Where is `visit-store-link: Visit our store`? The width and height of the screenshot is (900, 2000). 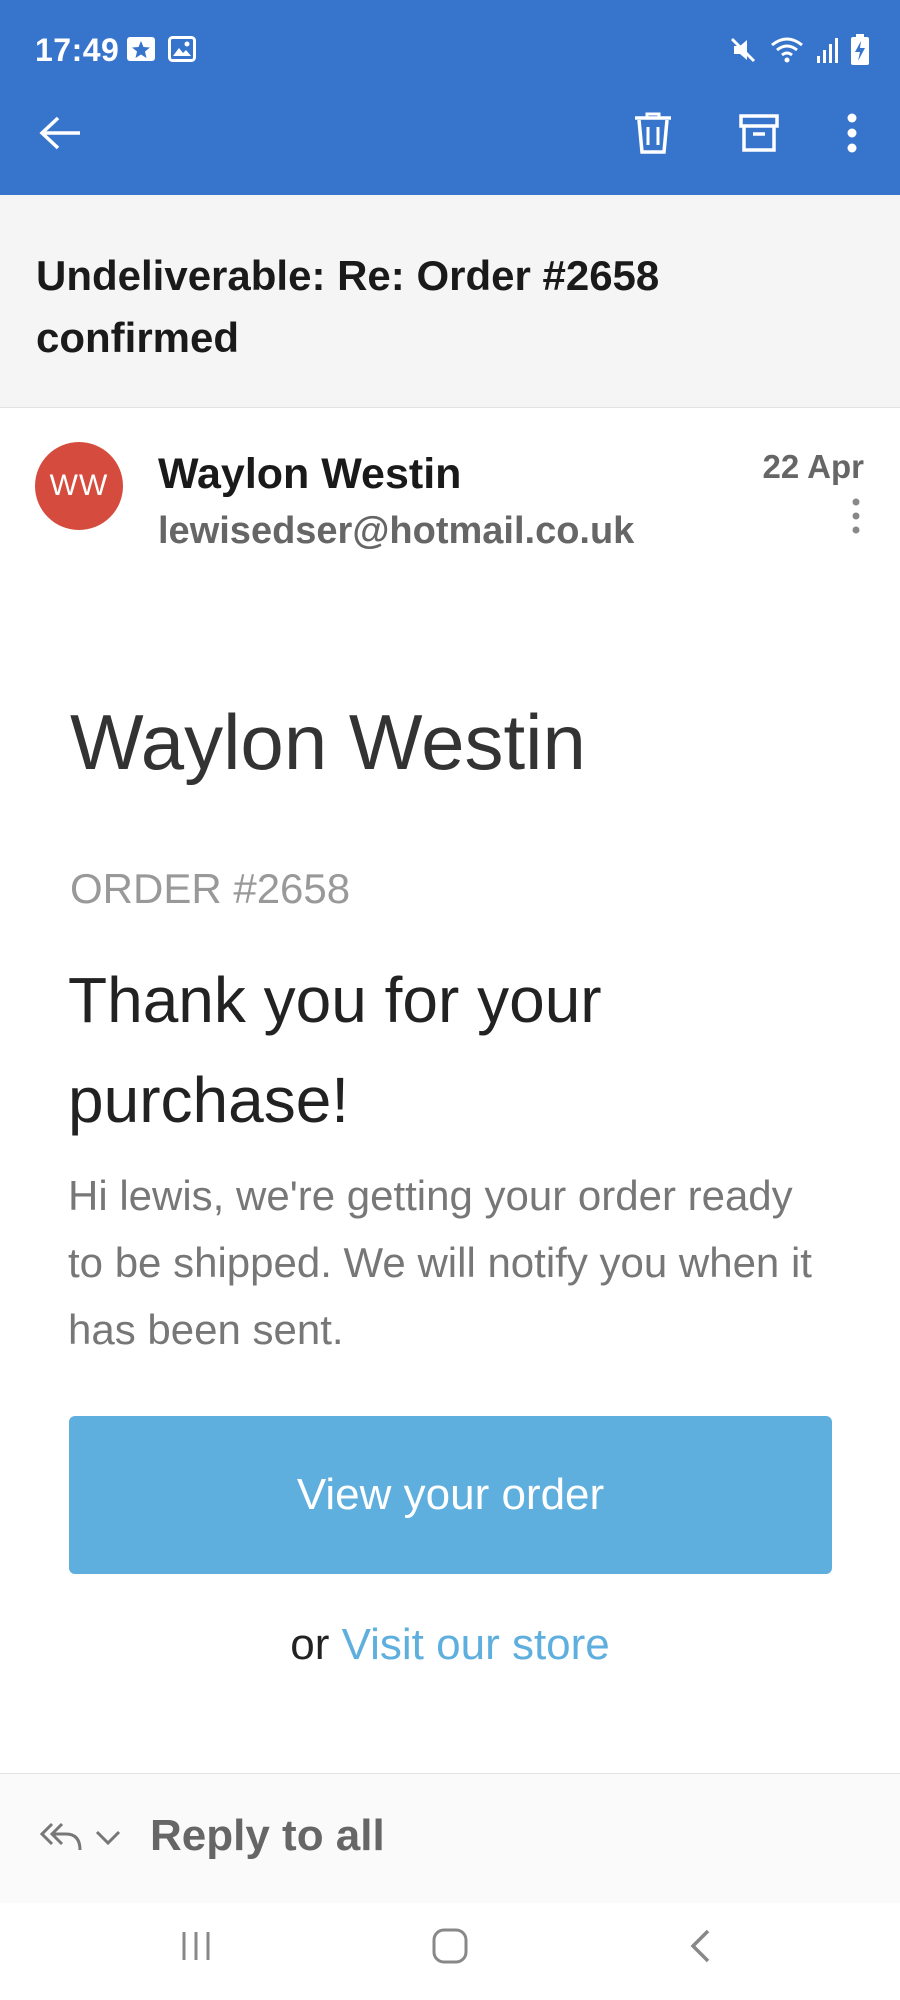 visit-store-link: Visit our store is located at coordinates (476, 1644).